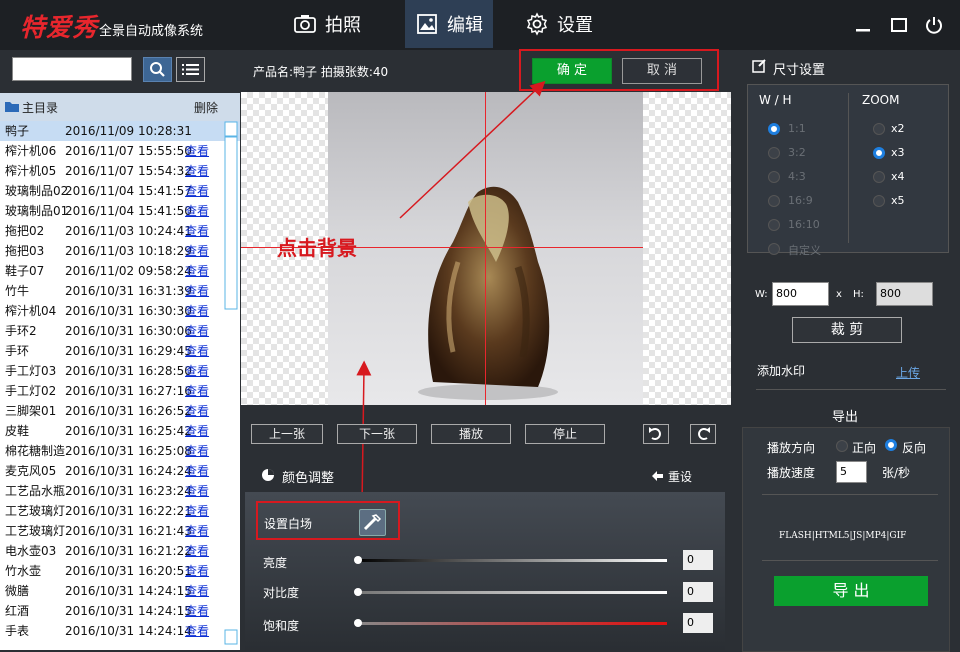 Image resolution: width=960 pixels, height=652 pixels. I want to click on file-row: 红酒 2016/10/31 14:24:15 查看, so click(120, 611).